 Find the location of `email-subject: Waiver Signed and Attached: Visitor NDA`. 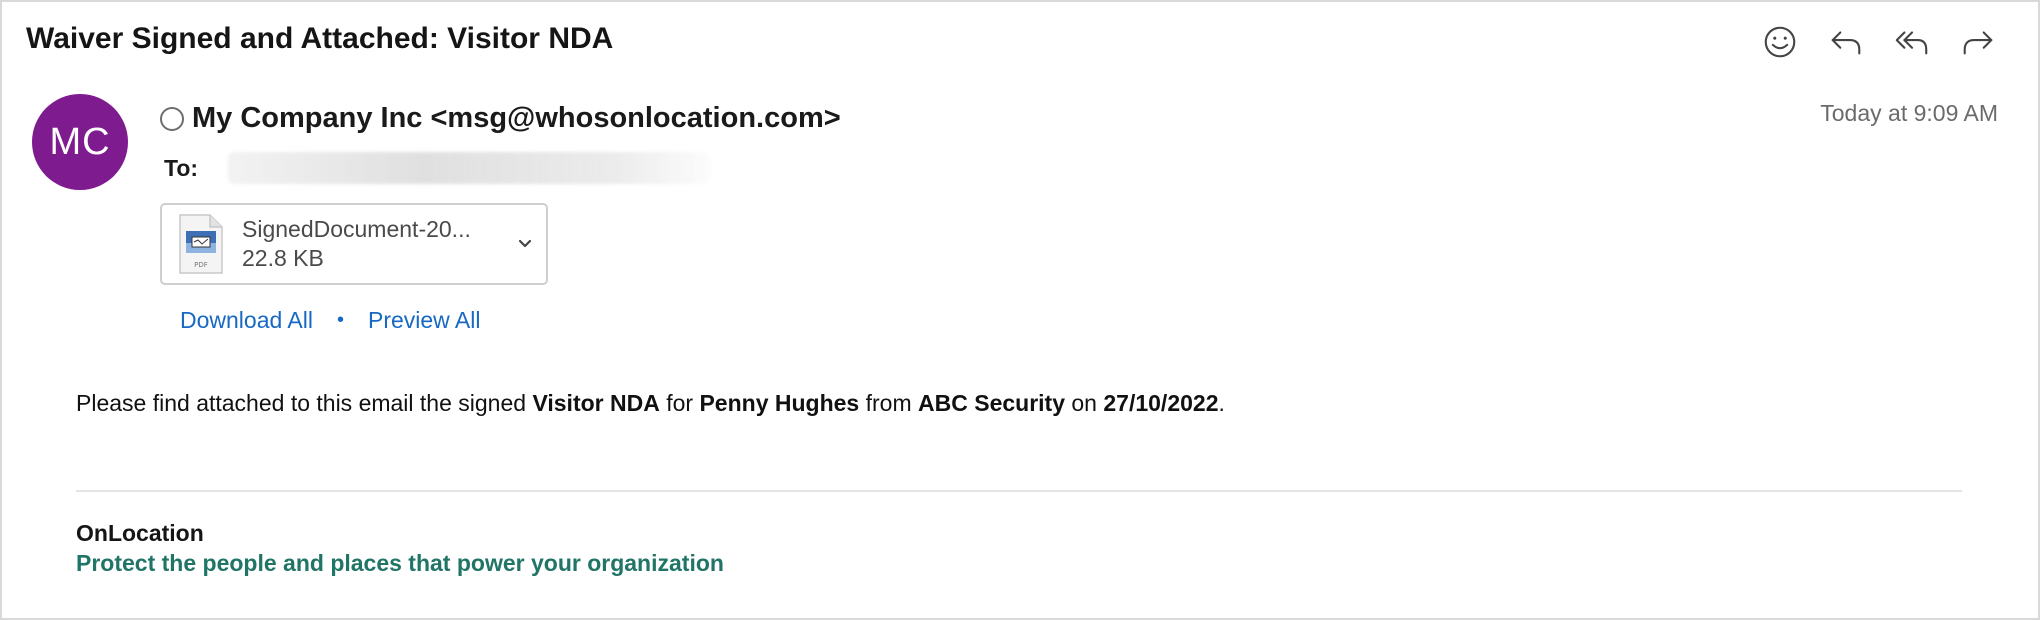

email-subject: Waiver Signed and Attached: Visitor NDA is located at coordinates (320, 38).